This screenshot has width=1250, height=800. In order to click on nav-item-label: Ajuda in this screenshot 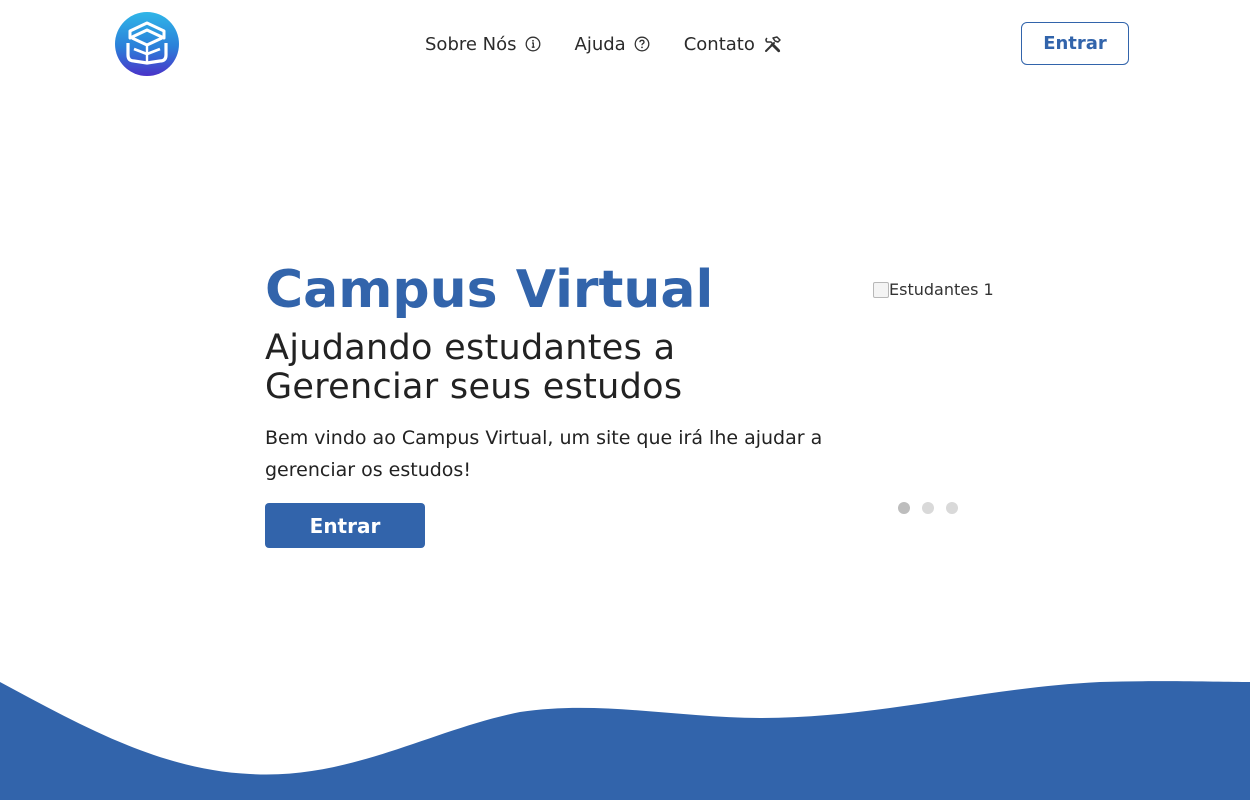, I will do `click(600, 44)`.